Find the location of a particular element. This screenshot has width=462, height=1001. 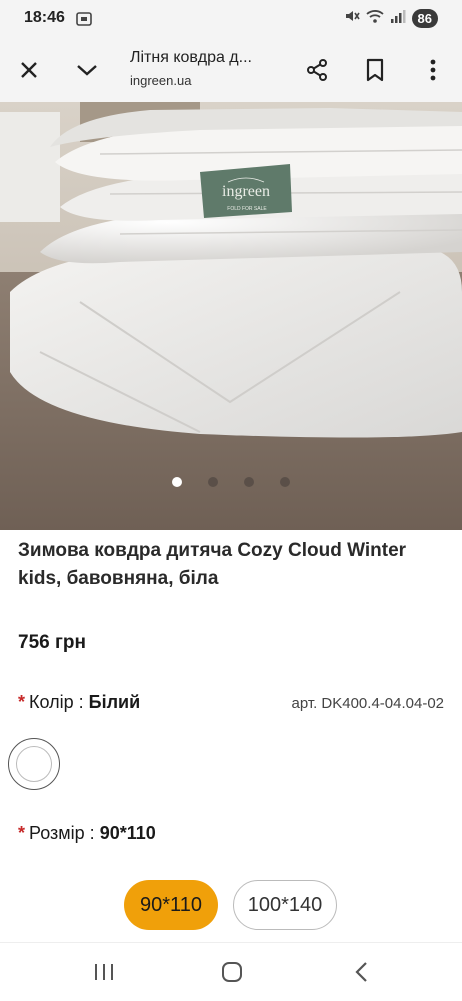

size-value: 90*110 is located at coordinates (127, 833).